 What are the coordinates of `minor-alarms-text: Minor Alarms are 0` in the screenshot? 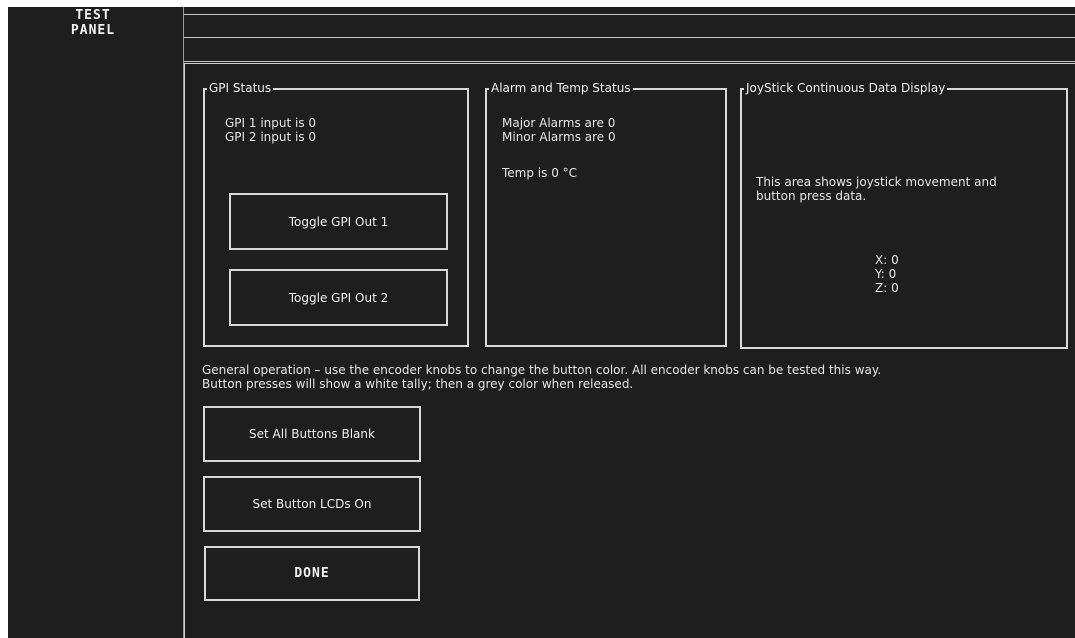 It's located at (559, 137).